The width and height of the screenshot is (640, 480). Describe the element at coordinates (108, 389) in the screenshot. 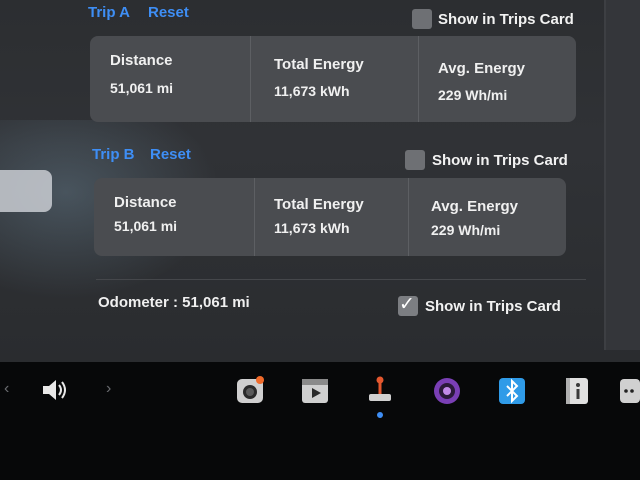

I see `taskbar-right-arrow: ›` at that location.